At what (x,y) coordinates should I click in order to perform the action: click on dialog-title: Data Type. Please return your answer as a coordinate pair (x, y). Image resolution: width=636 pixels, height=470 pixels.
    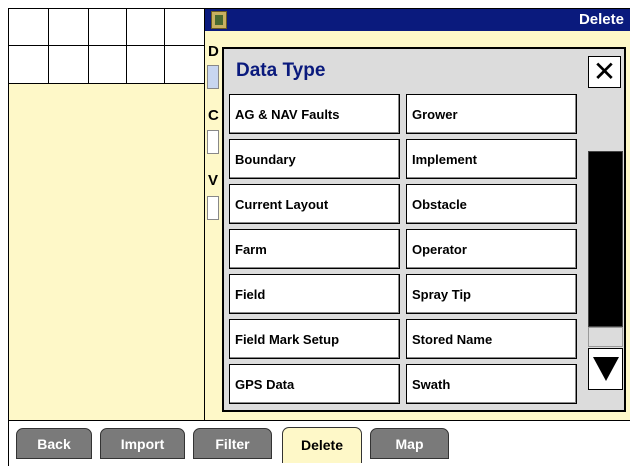
    Looking at the image, I should click on (281, 70).